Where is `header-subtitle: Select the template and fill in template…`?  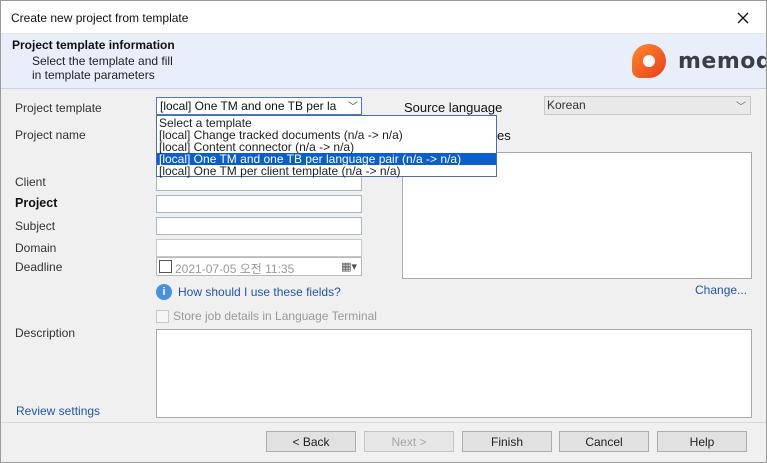
header-subtitle: Select the template and fill in template… is located at coordinates (122, 68).